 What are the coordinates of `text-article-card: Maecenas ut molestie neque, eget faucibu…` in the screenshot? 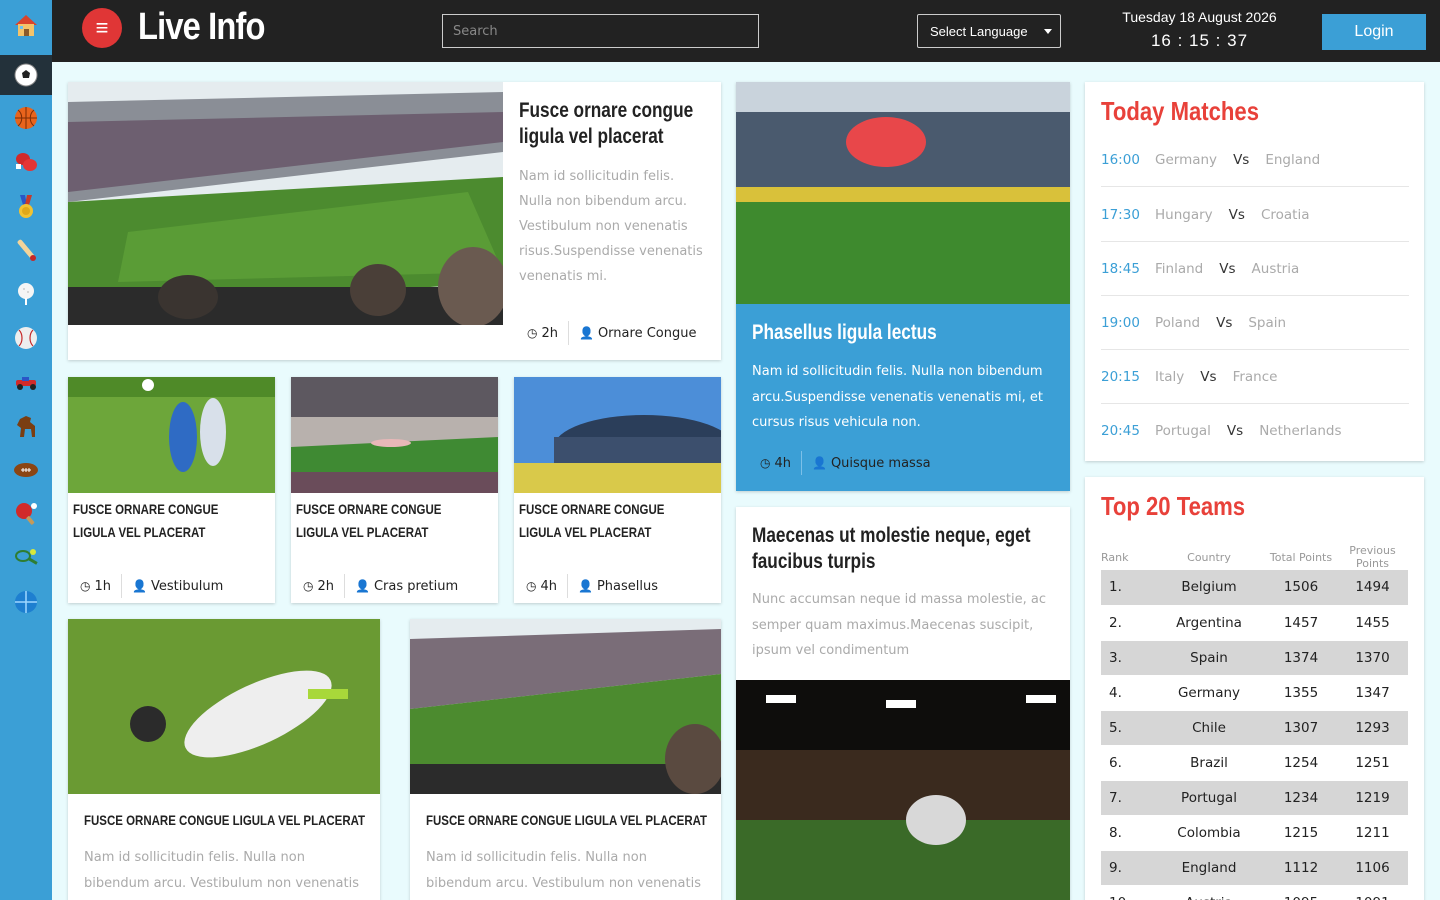 It's located at (903, 703).